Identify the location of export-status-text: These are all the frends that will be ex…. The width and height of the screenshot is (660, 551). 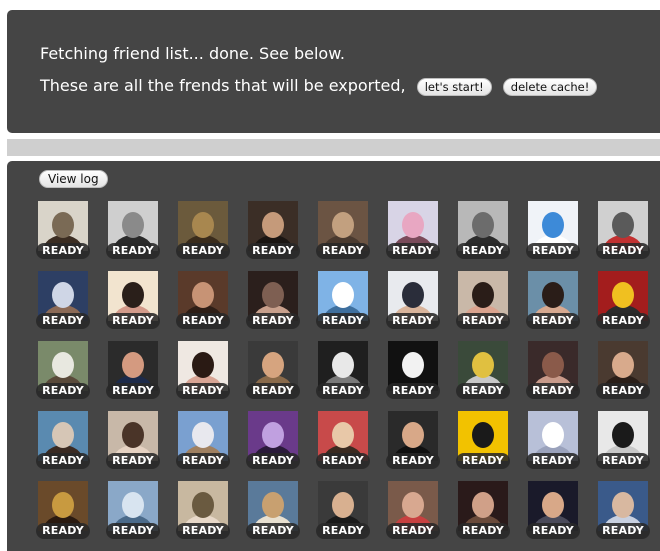
(223, 85).